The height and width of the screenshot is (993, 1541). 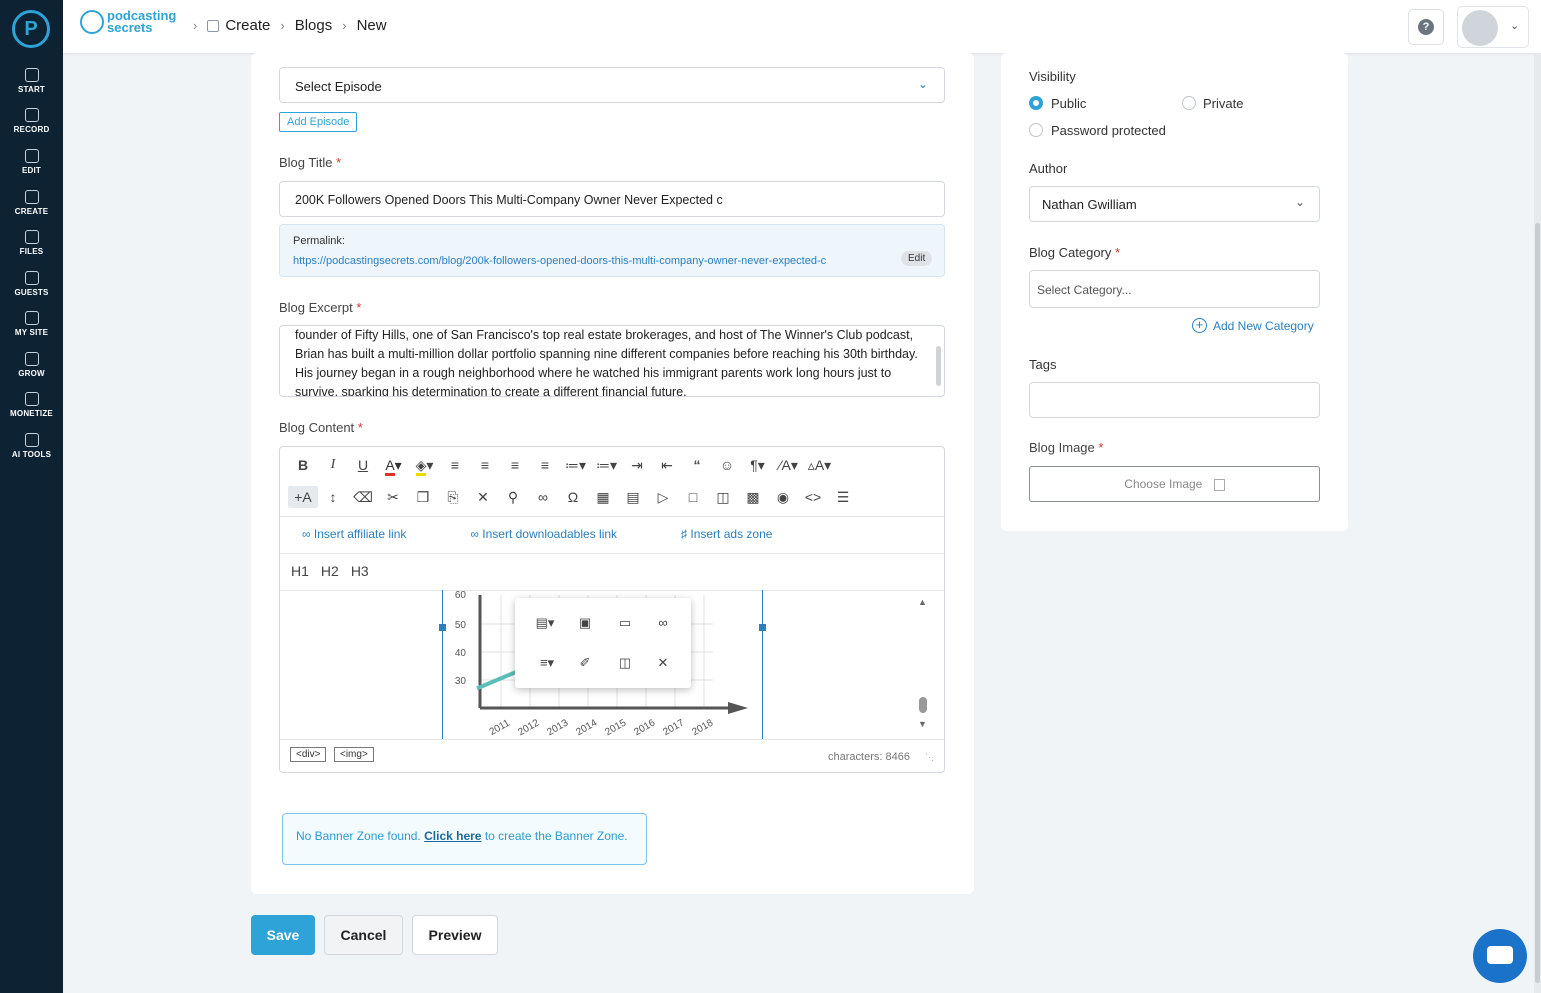 What do you see at coordinates (128, 21) in the screenshot?
I see `podcasting-secrets-logo: podcasting secrets` at bounding box center [128, 21].